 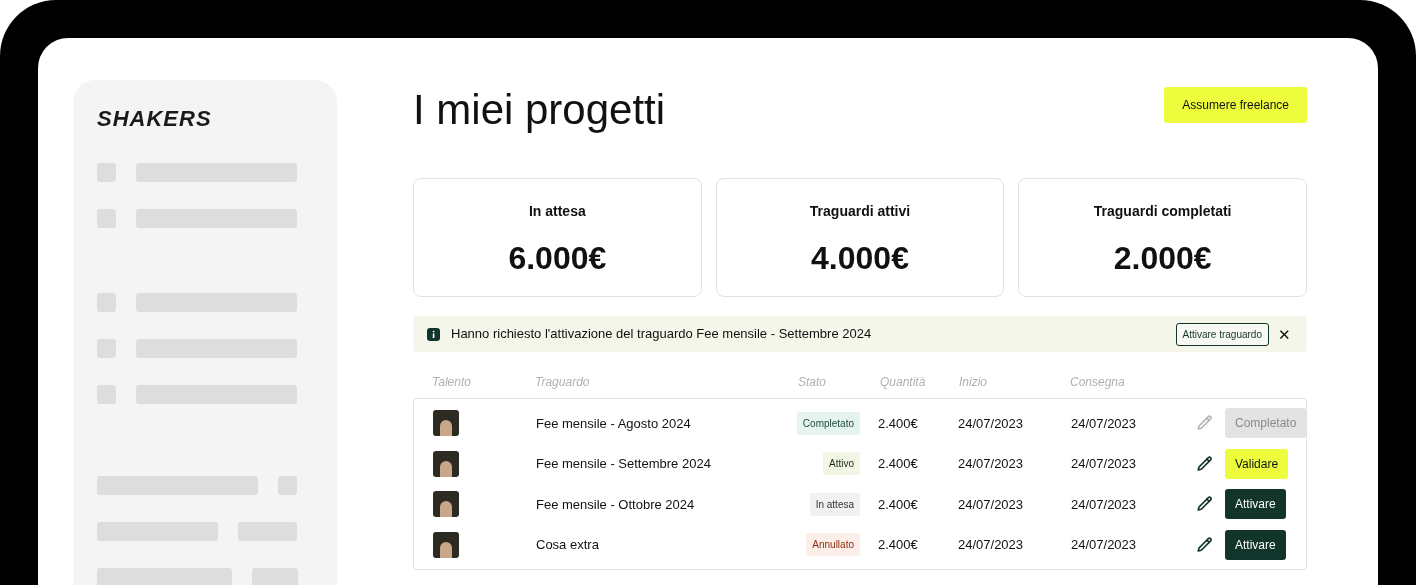 I want to click on status-badge: Completato, so click(x=828, y=423).